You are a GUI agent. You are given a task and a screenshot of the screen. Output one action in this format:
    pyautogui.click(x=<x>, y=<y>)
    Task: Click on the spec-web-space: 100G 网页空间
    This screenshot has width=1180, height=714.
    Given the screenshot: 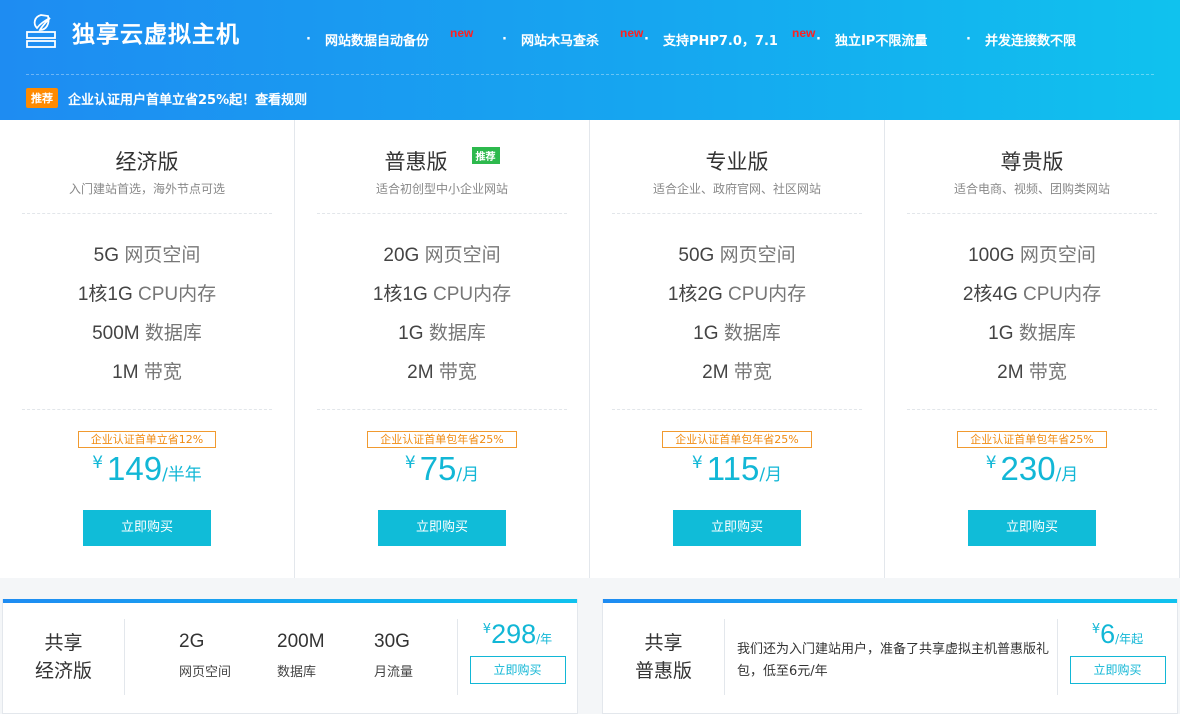 What is the action you would take?
    pyautogui.click(x=1032, y=255)
    